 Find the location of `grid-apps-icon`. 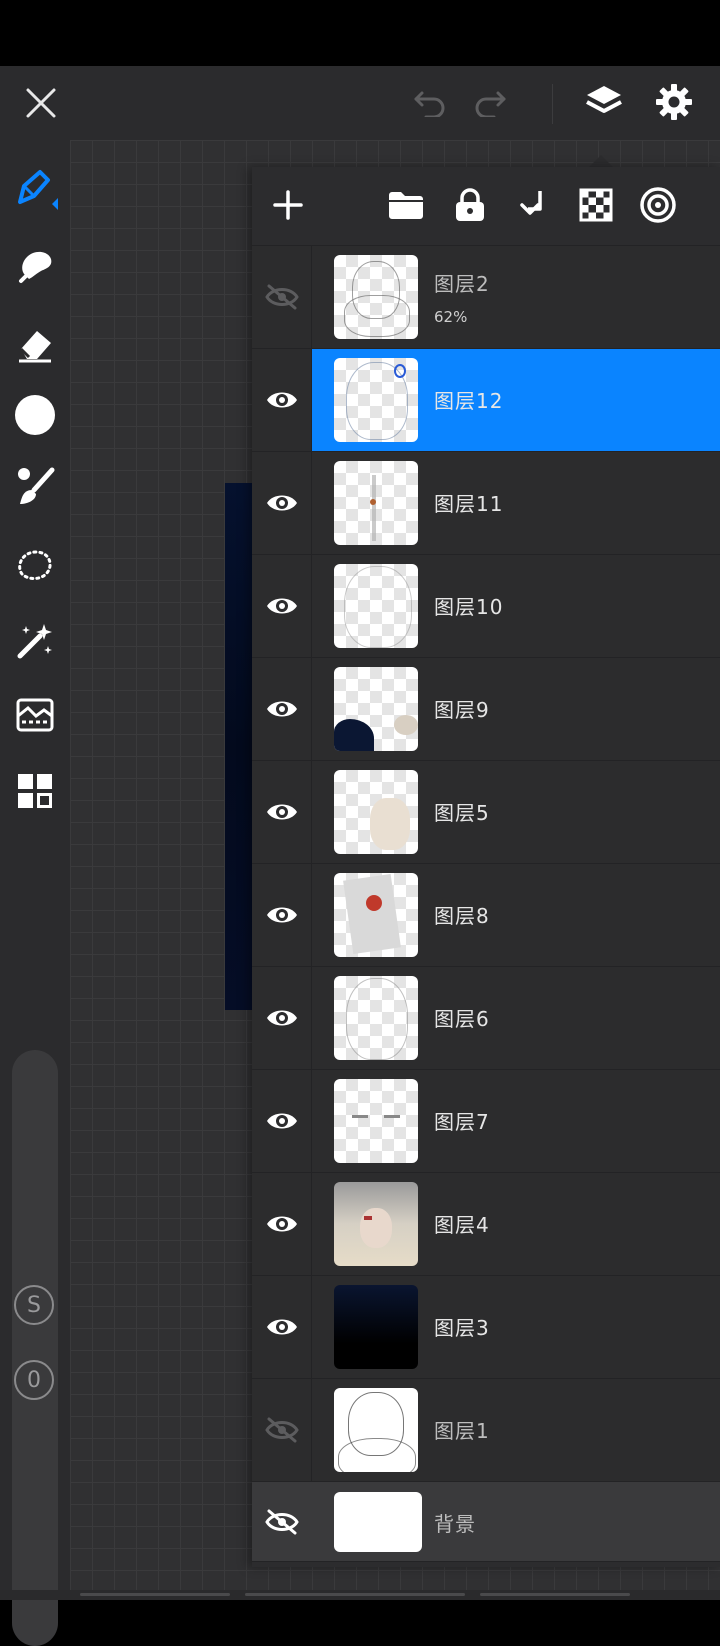

grid-apps-icon is located at coordinates (35, 791).